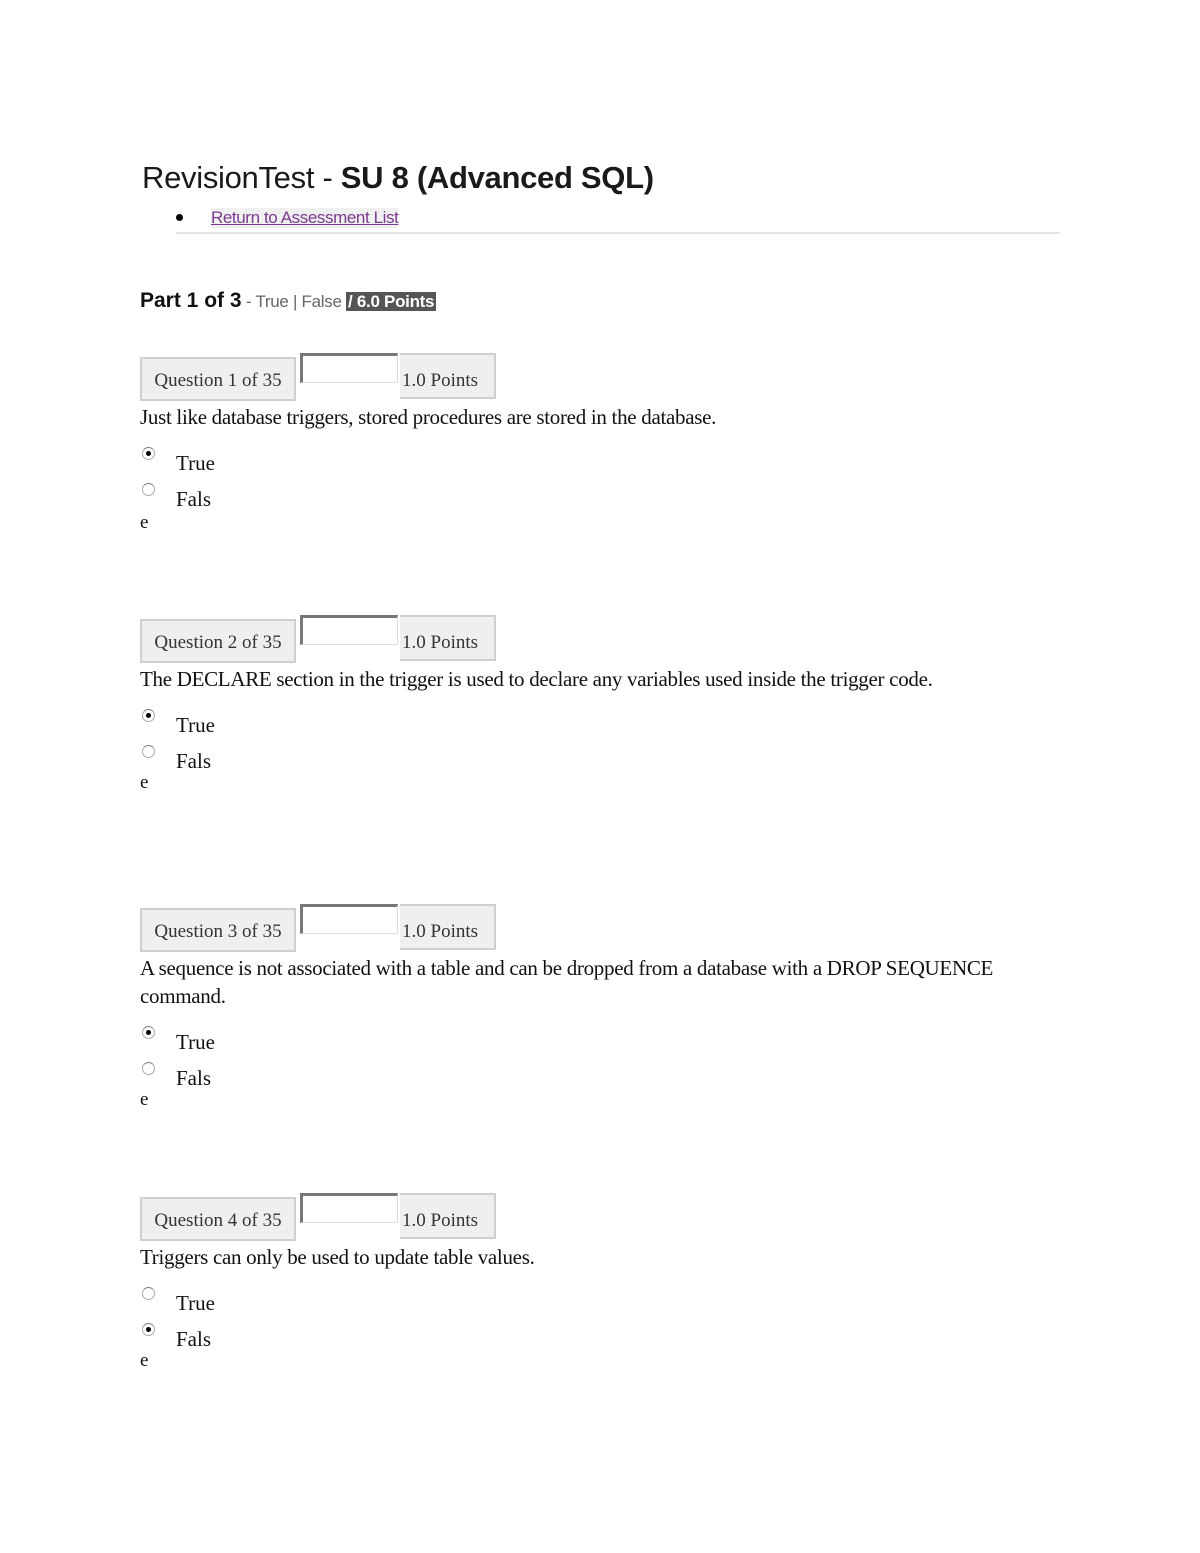 The height and width of the screenshot is (1553, 1200). What do you see at coordinates (305, 218) in the screenshot?
I see `return-to-assessment-list-link: Return to Assessment List` at bounding box center [305, 218].